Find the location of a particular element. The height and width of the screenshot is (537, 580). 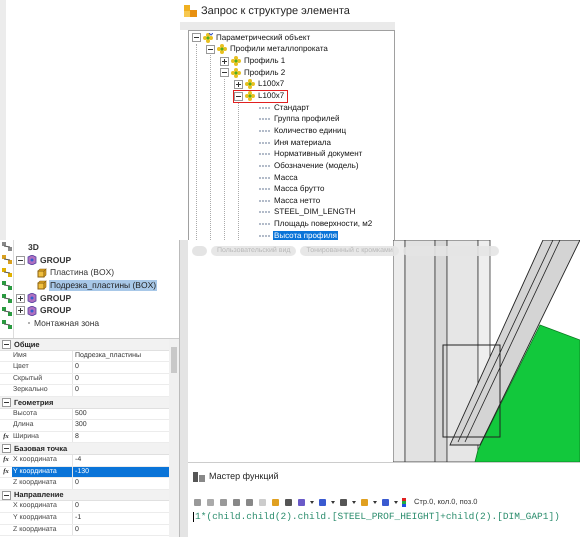

tree-item: Масса брутто is located at coordinates (299, 189).